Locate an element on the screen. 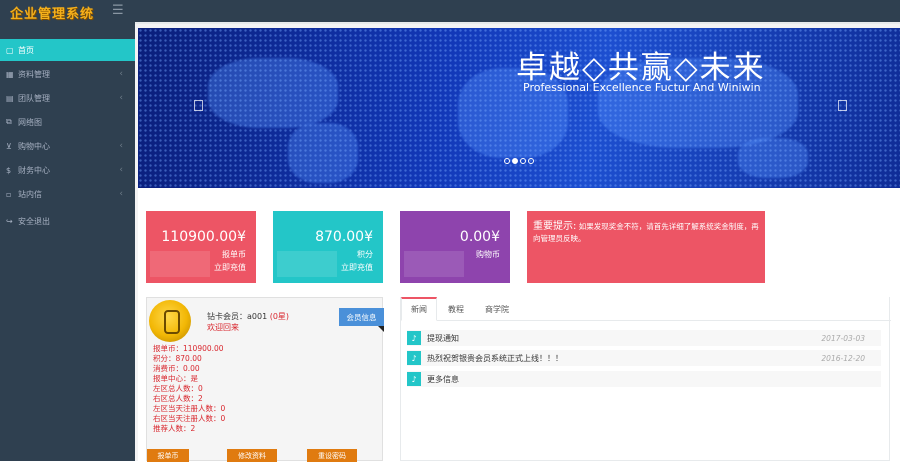  news-row: ♪ 更多信息 is located at coordinates (644, 379).